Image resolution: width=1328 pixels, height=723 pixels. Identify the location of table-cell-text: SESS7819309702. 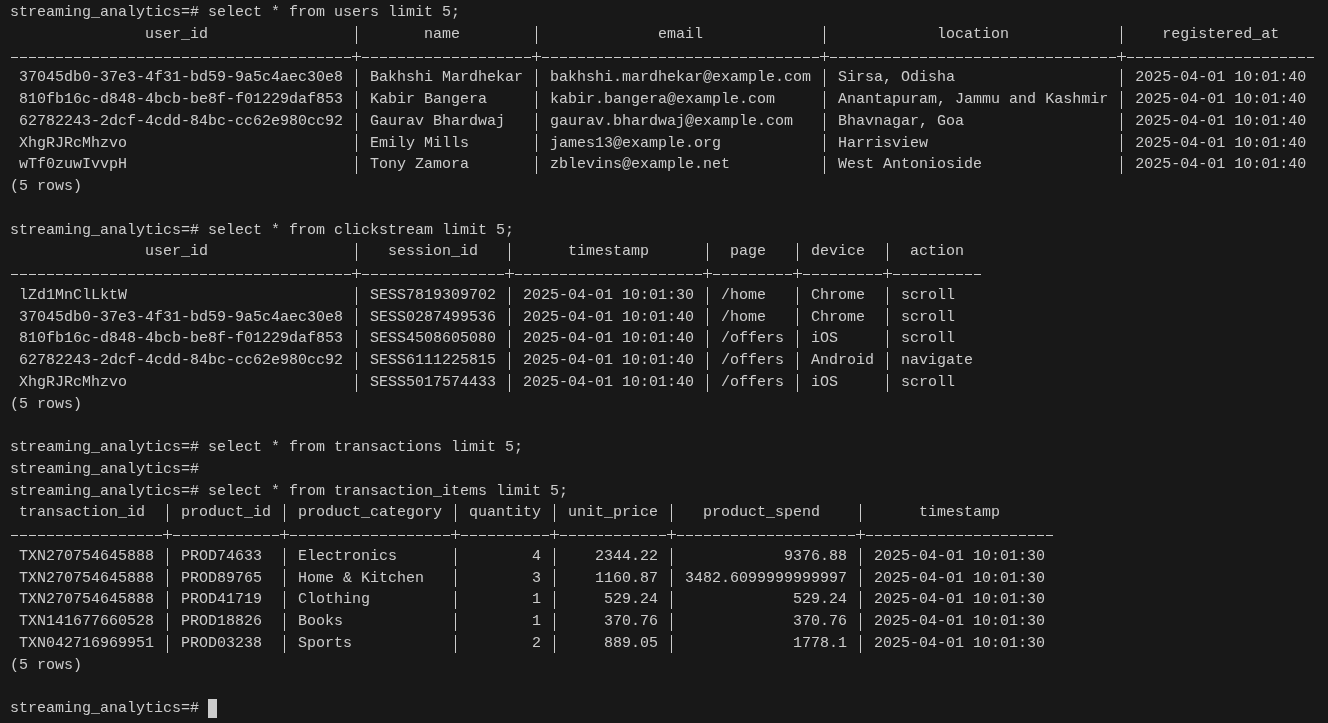
(433, 295).